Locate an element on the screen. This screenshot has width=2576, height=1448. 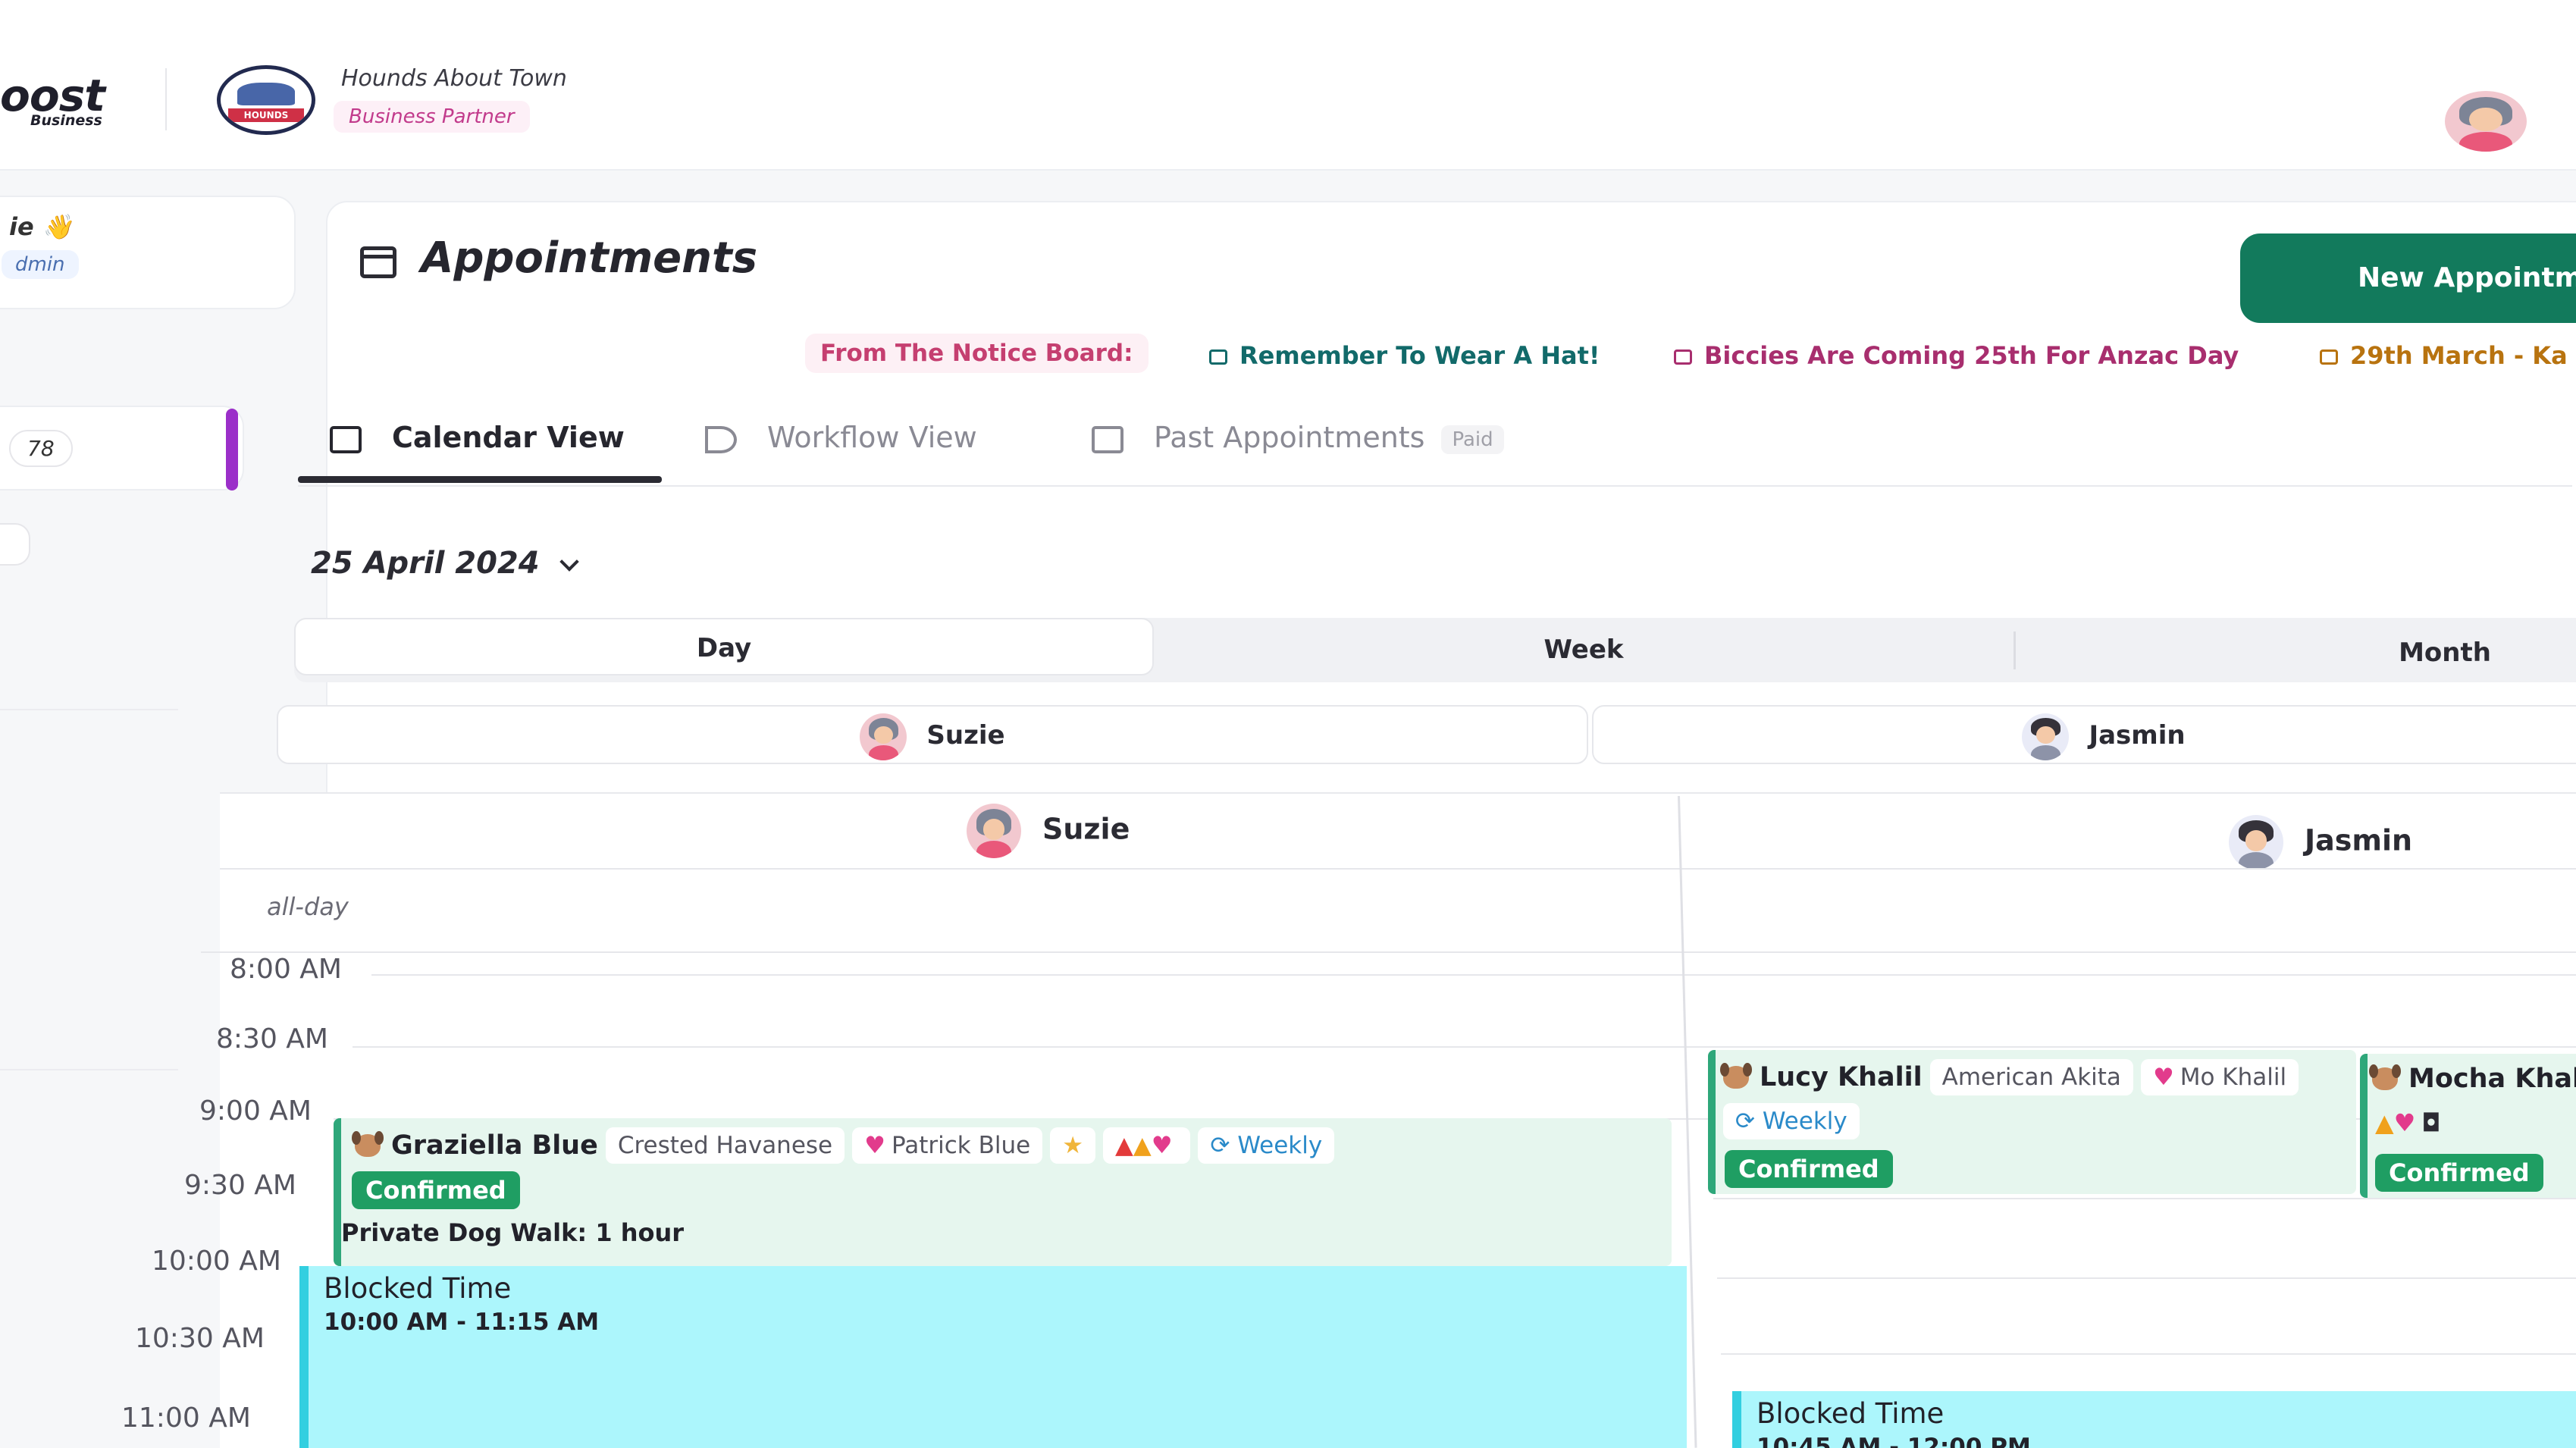
service-name: Private Dog Walk: 1 hour is located at coordinates (513, 1232).